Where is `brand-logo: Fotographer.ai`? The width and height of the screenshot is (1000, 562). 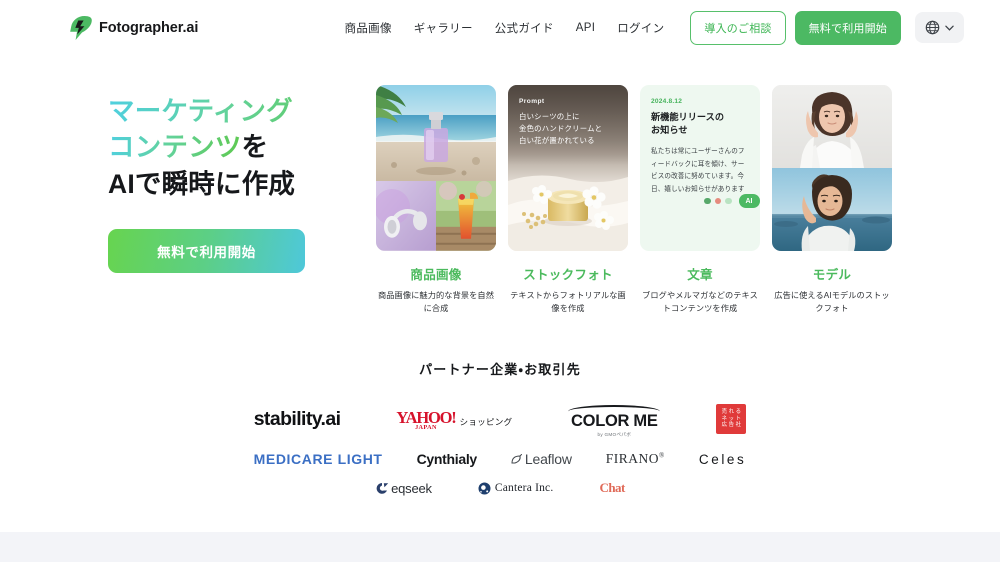 brand-logo: Fotographer.ai is located at coordinates (134, 27).